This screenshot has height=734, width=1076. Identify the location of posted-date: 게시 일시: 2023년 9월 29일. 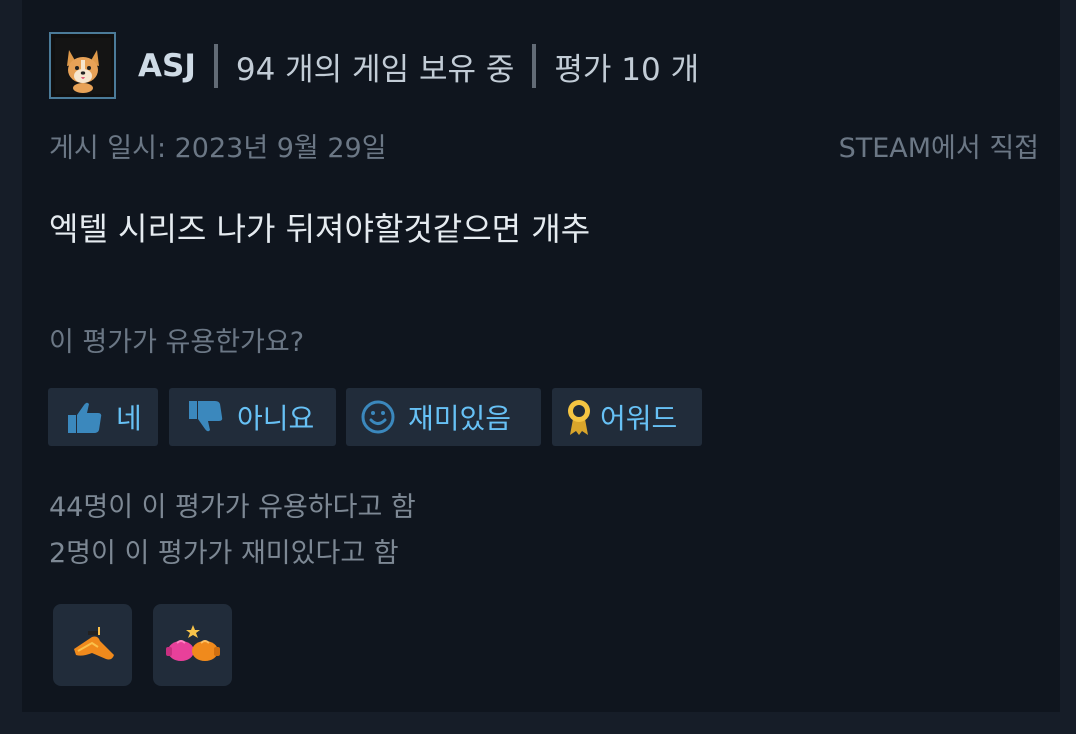
(218, 148).